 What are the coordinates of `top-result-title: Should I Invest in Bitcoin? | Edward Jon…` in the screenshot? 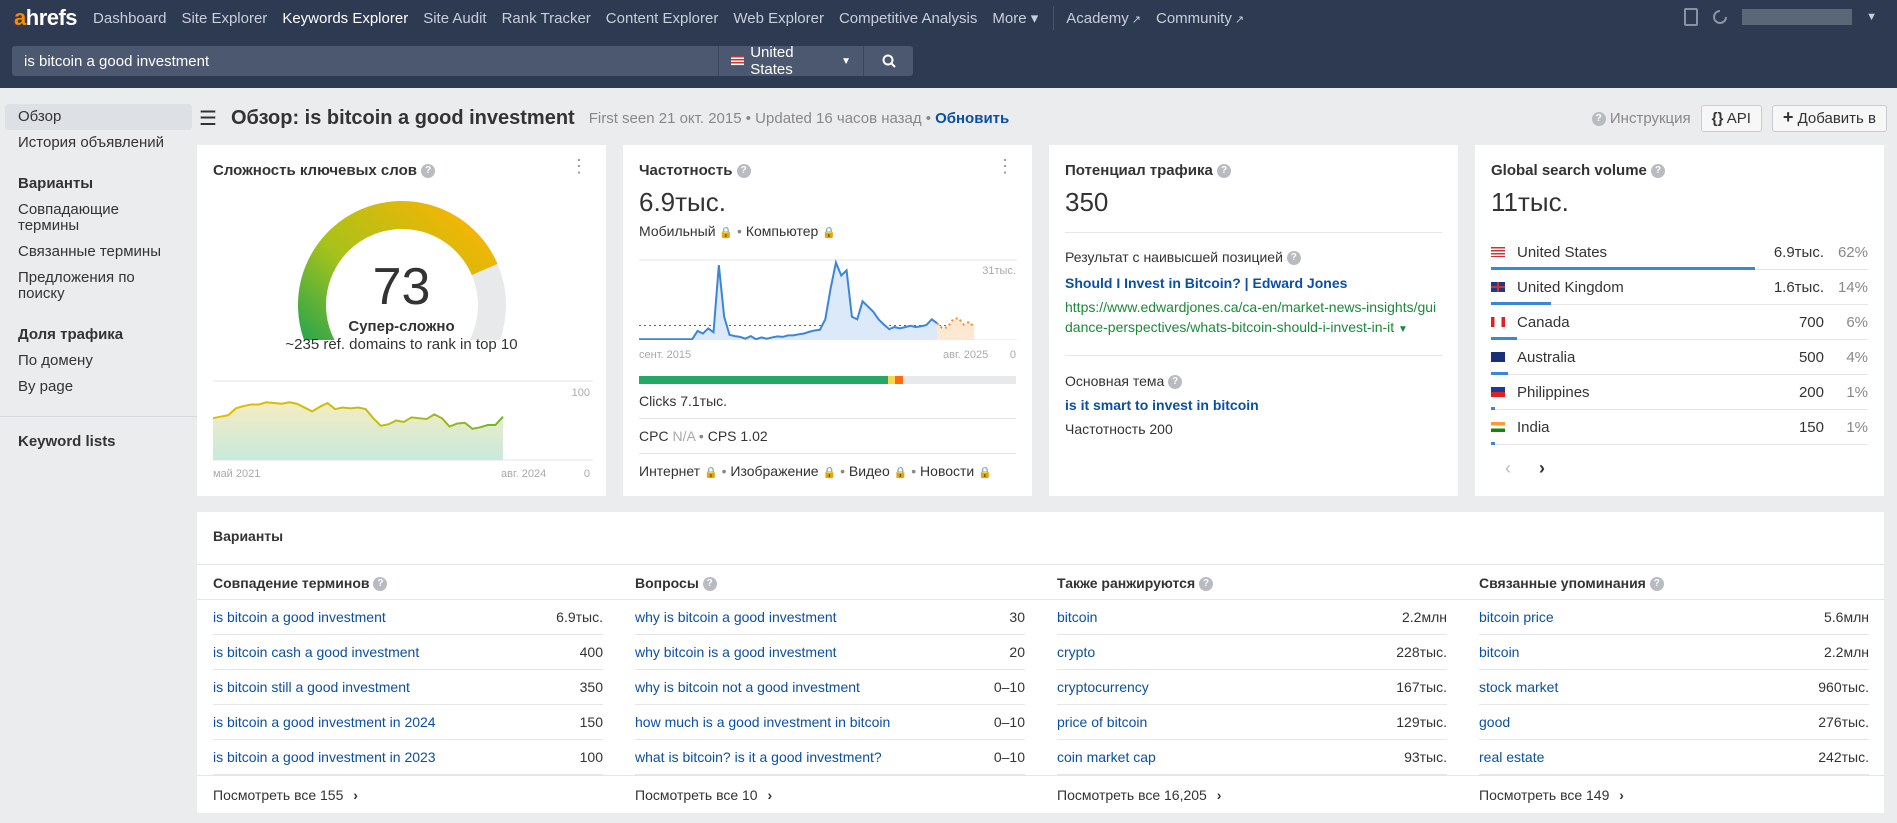 It's located at (1206, 283).